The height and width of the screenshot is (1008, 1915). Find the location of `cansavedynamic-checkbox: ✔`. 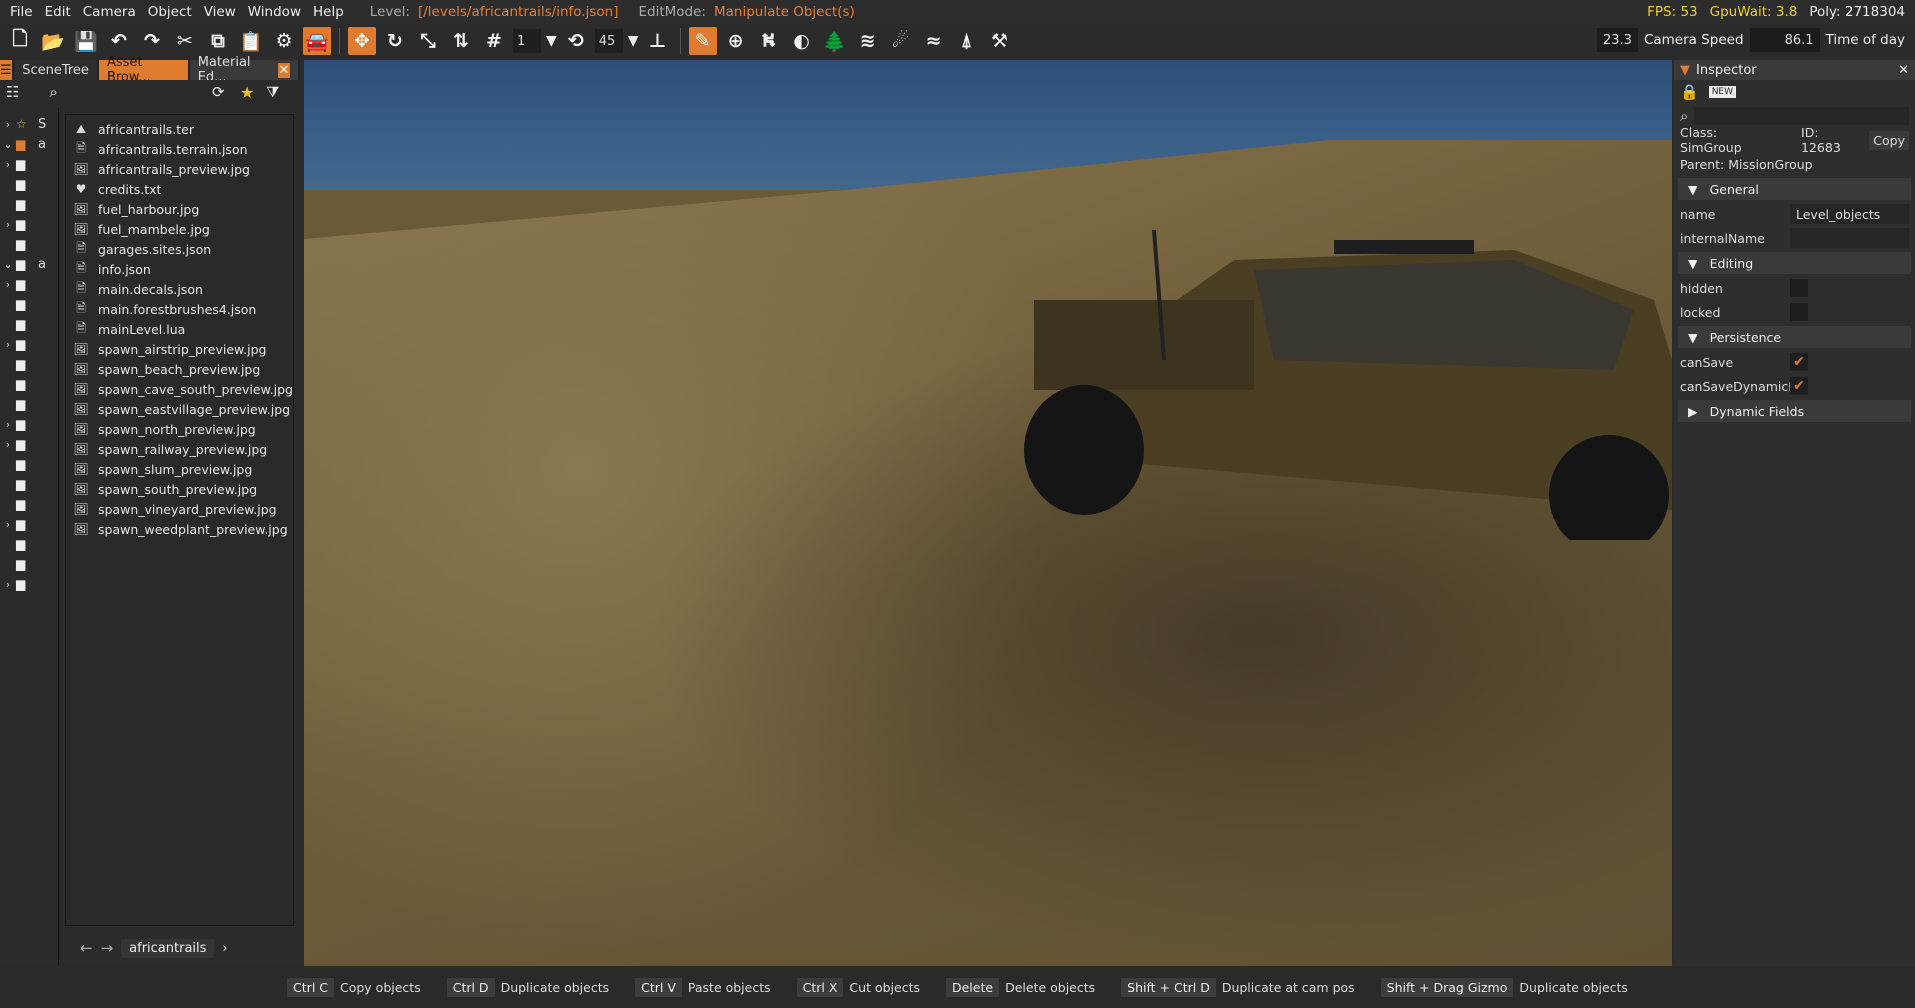

cansavedynamic-checkbox: ✔ is located at coordinates (1799, 386).